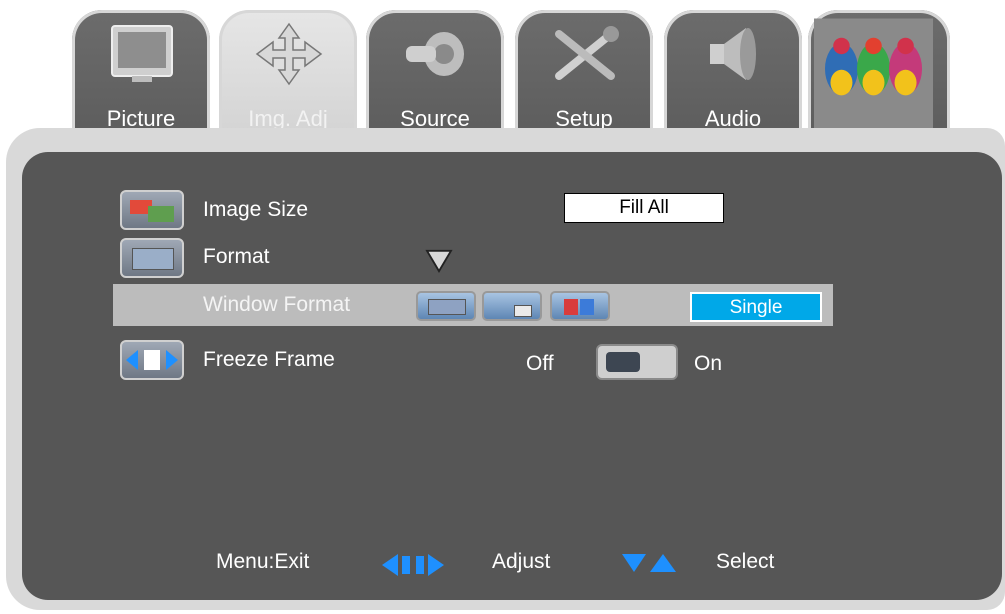  I want to click on pip-window-icon, so click(512, 306).